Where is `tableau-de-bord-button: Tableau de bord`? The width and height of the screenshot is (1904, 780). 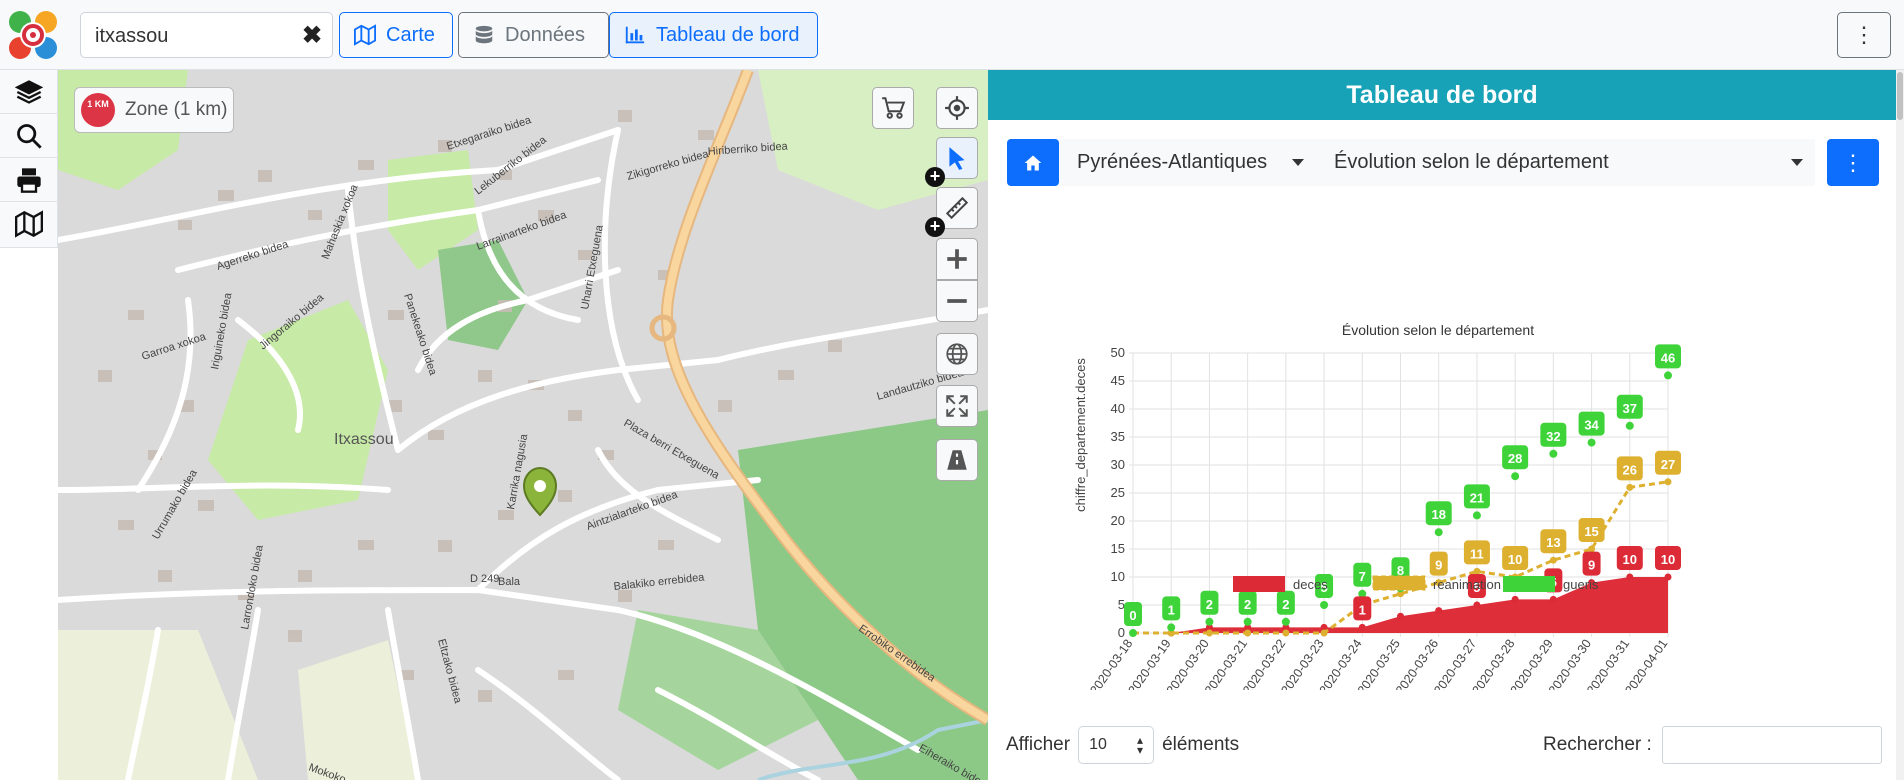 tableau-de-bord-button: Tableau de bord is located at coordinates (713, 35).